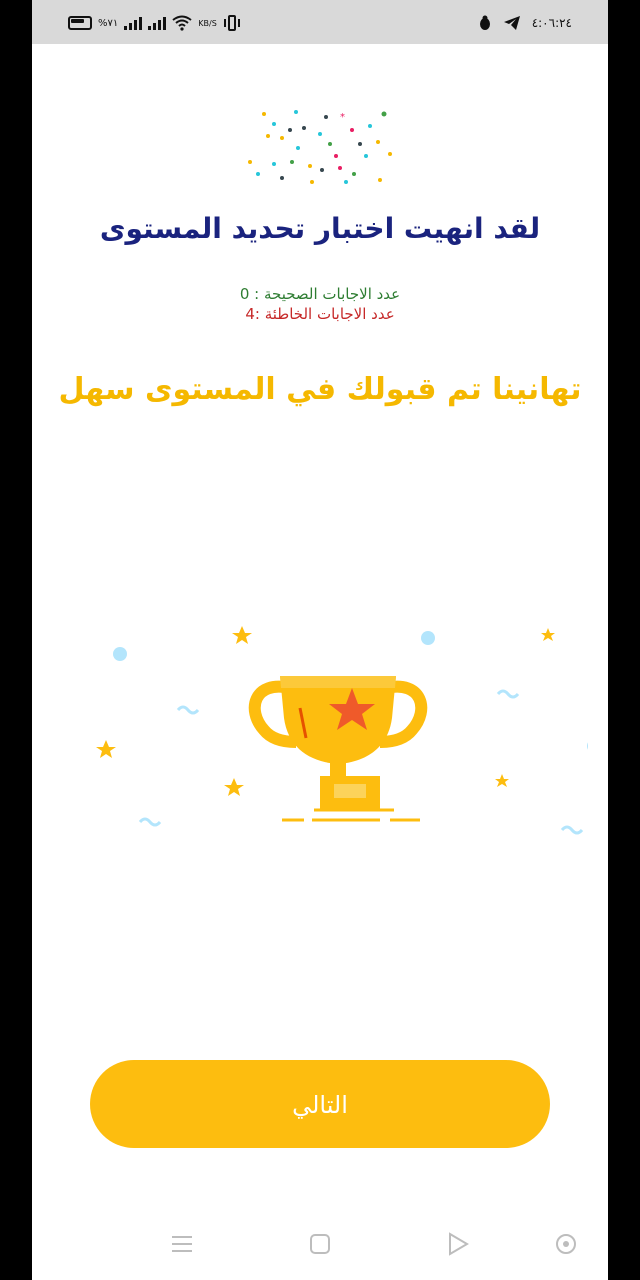  Describe the element at coordinates (184, 1244) in the screenshot. I see `menu-icon` at that location.